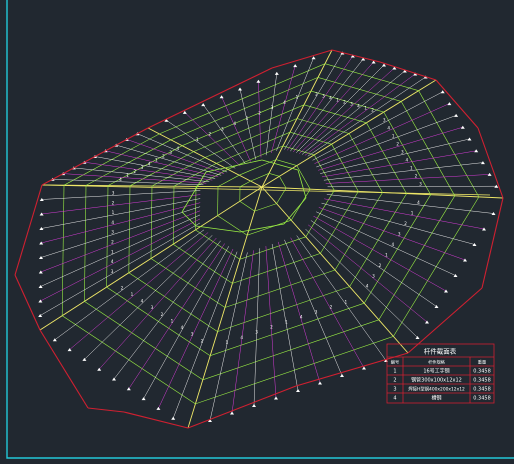 The height and width of the screenshot is (464, 514). Describe the element at coordinates (482, 390) in the screenshot. I see `table-row-3-weight: 0.3458` at that location.